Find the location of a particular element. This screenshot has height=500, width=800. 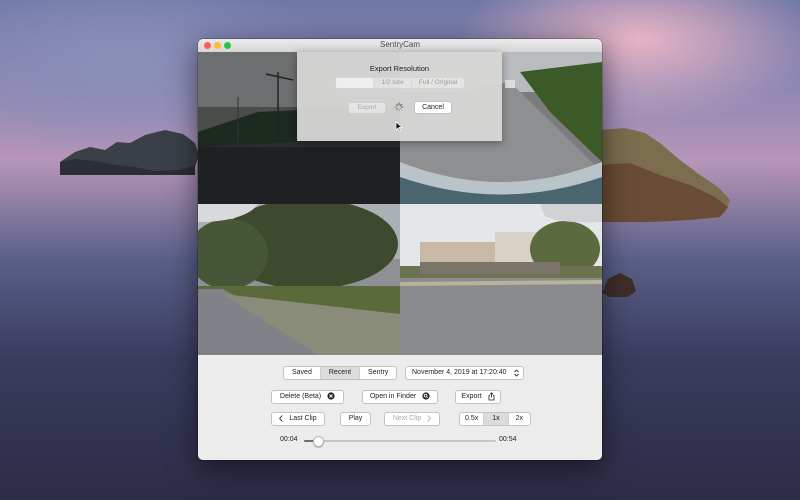

camera-view-right-repeater is located at coordinates (501, 279).